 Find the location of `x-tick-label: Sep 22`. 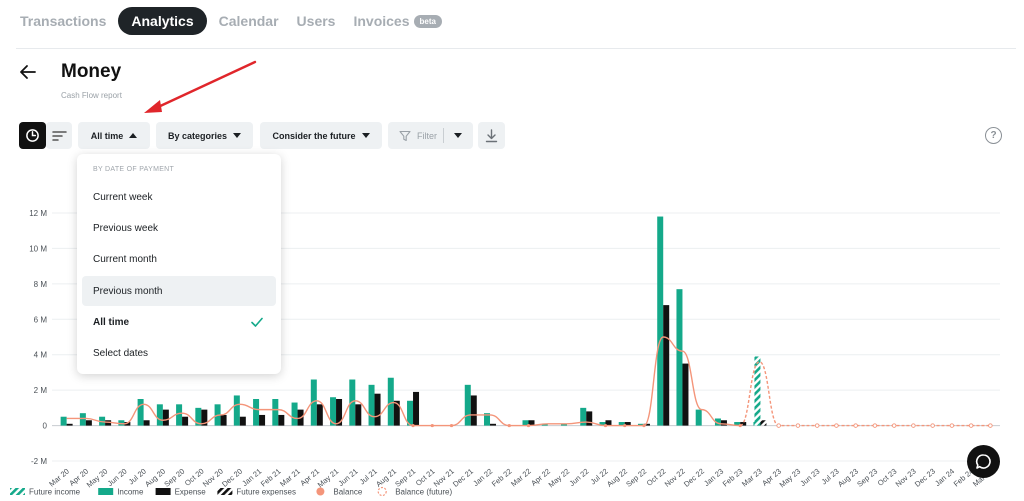

x-tick-label: Sep 22 is located at coordinates (636, 478).